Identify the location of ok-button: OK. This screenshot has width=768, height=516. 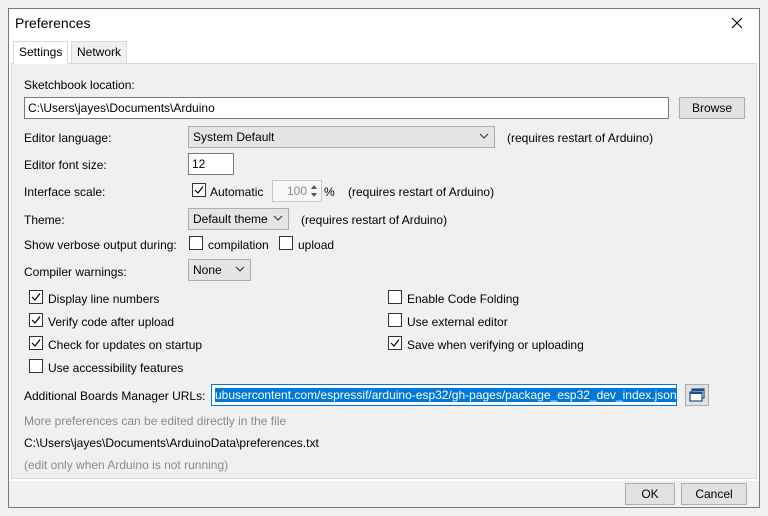
(650, 494).